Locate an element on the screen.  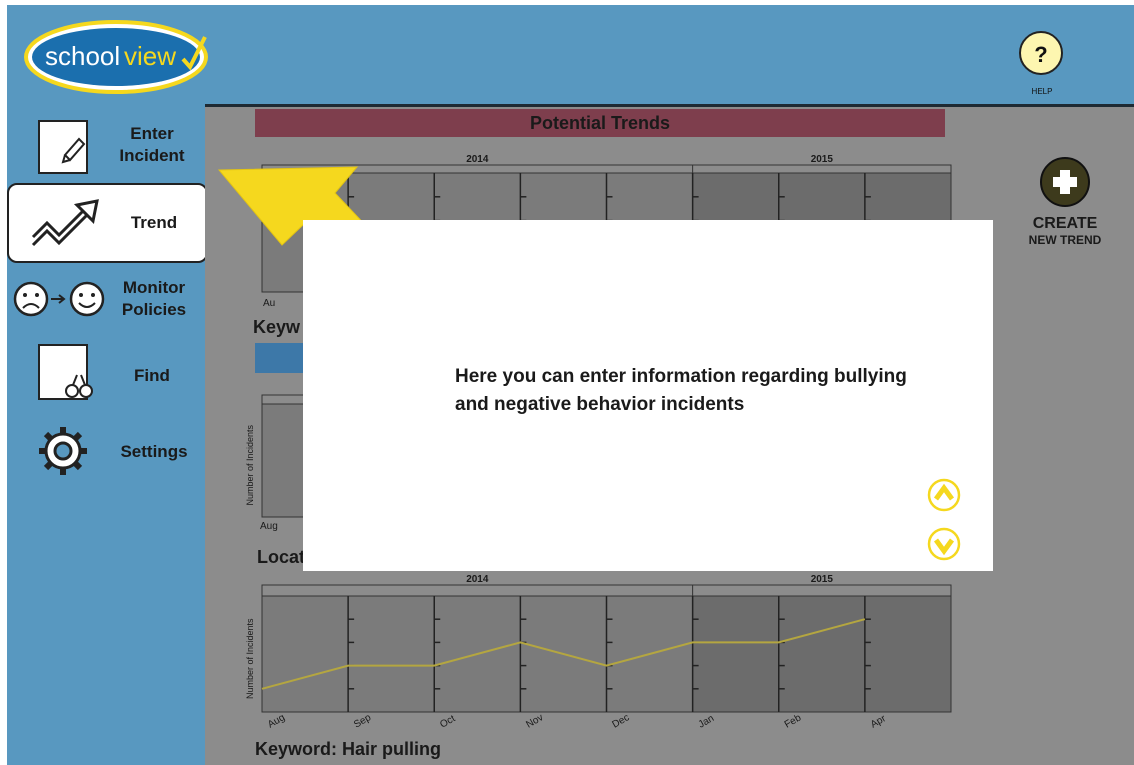
question-icon: ? is located at coordinates (1041, 54).